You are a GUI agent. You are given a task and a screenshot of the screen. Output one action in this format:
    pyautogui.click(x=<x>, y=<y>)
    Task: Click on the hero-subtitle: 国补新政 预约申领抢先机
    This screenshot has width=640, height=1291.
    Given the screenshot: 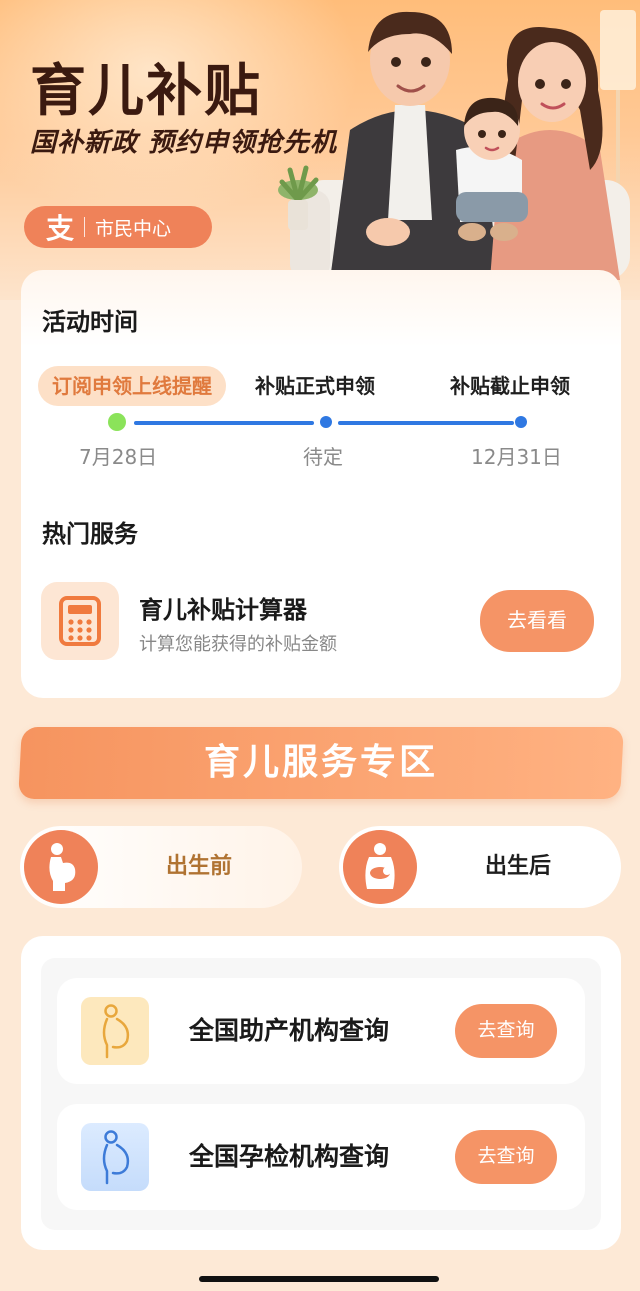 What is the action you would take?
    pyautogui.click(x=184, y=143)
    